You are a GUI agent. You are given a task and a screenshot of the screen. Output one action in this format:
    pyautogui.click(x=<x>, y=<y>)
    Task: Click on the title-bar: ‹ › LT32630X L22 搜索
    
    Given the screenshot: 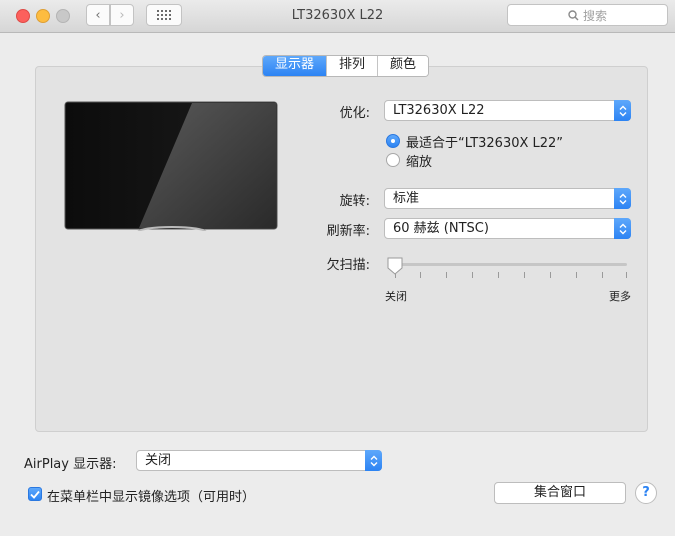 What is the action you would take?
    pyautogui.click(x=337, y=16)
    